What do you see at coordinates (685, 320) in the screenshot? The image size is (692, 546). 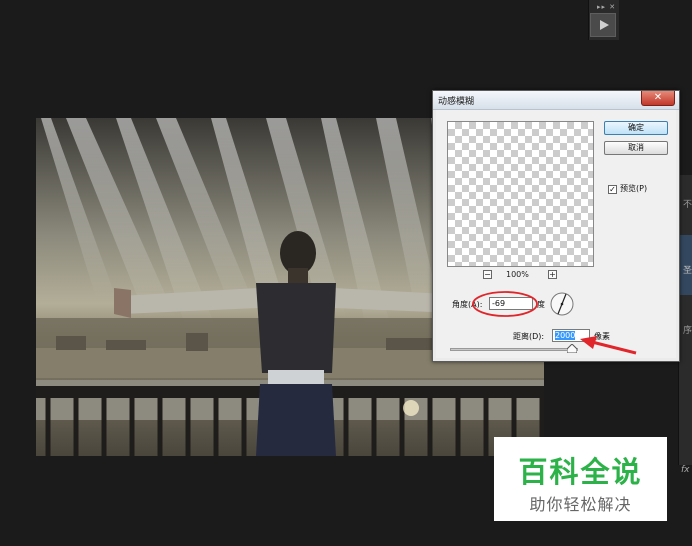 I see `right-panel-edge: 不 圣 序` at bounding box center [685, 320].